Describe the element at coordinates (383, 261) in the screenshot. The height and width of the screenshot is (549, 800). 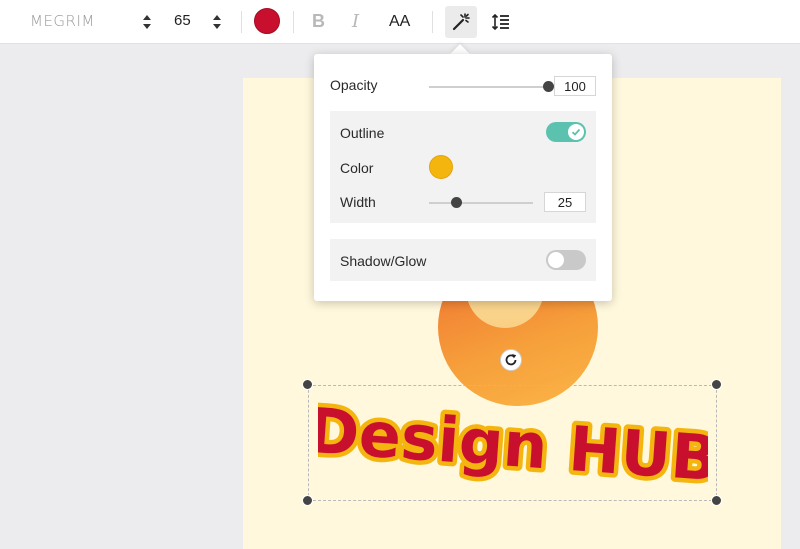
I see `shadow-glow-label: Shadow/Glow` at that location.